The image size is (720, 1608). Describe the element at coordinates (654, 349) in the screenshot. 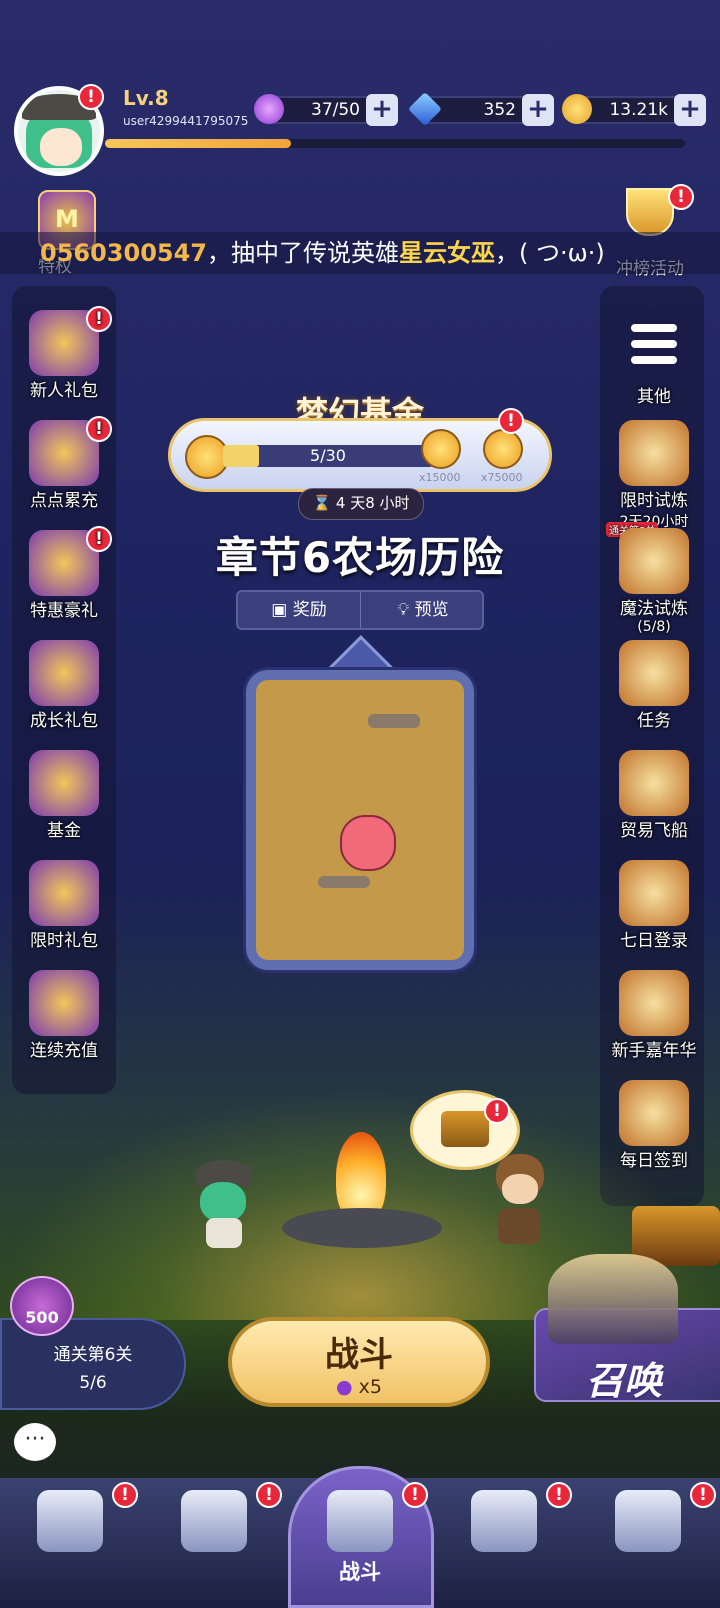

I see `hamburger-menu-icon` at that location.